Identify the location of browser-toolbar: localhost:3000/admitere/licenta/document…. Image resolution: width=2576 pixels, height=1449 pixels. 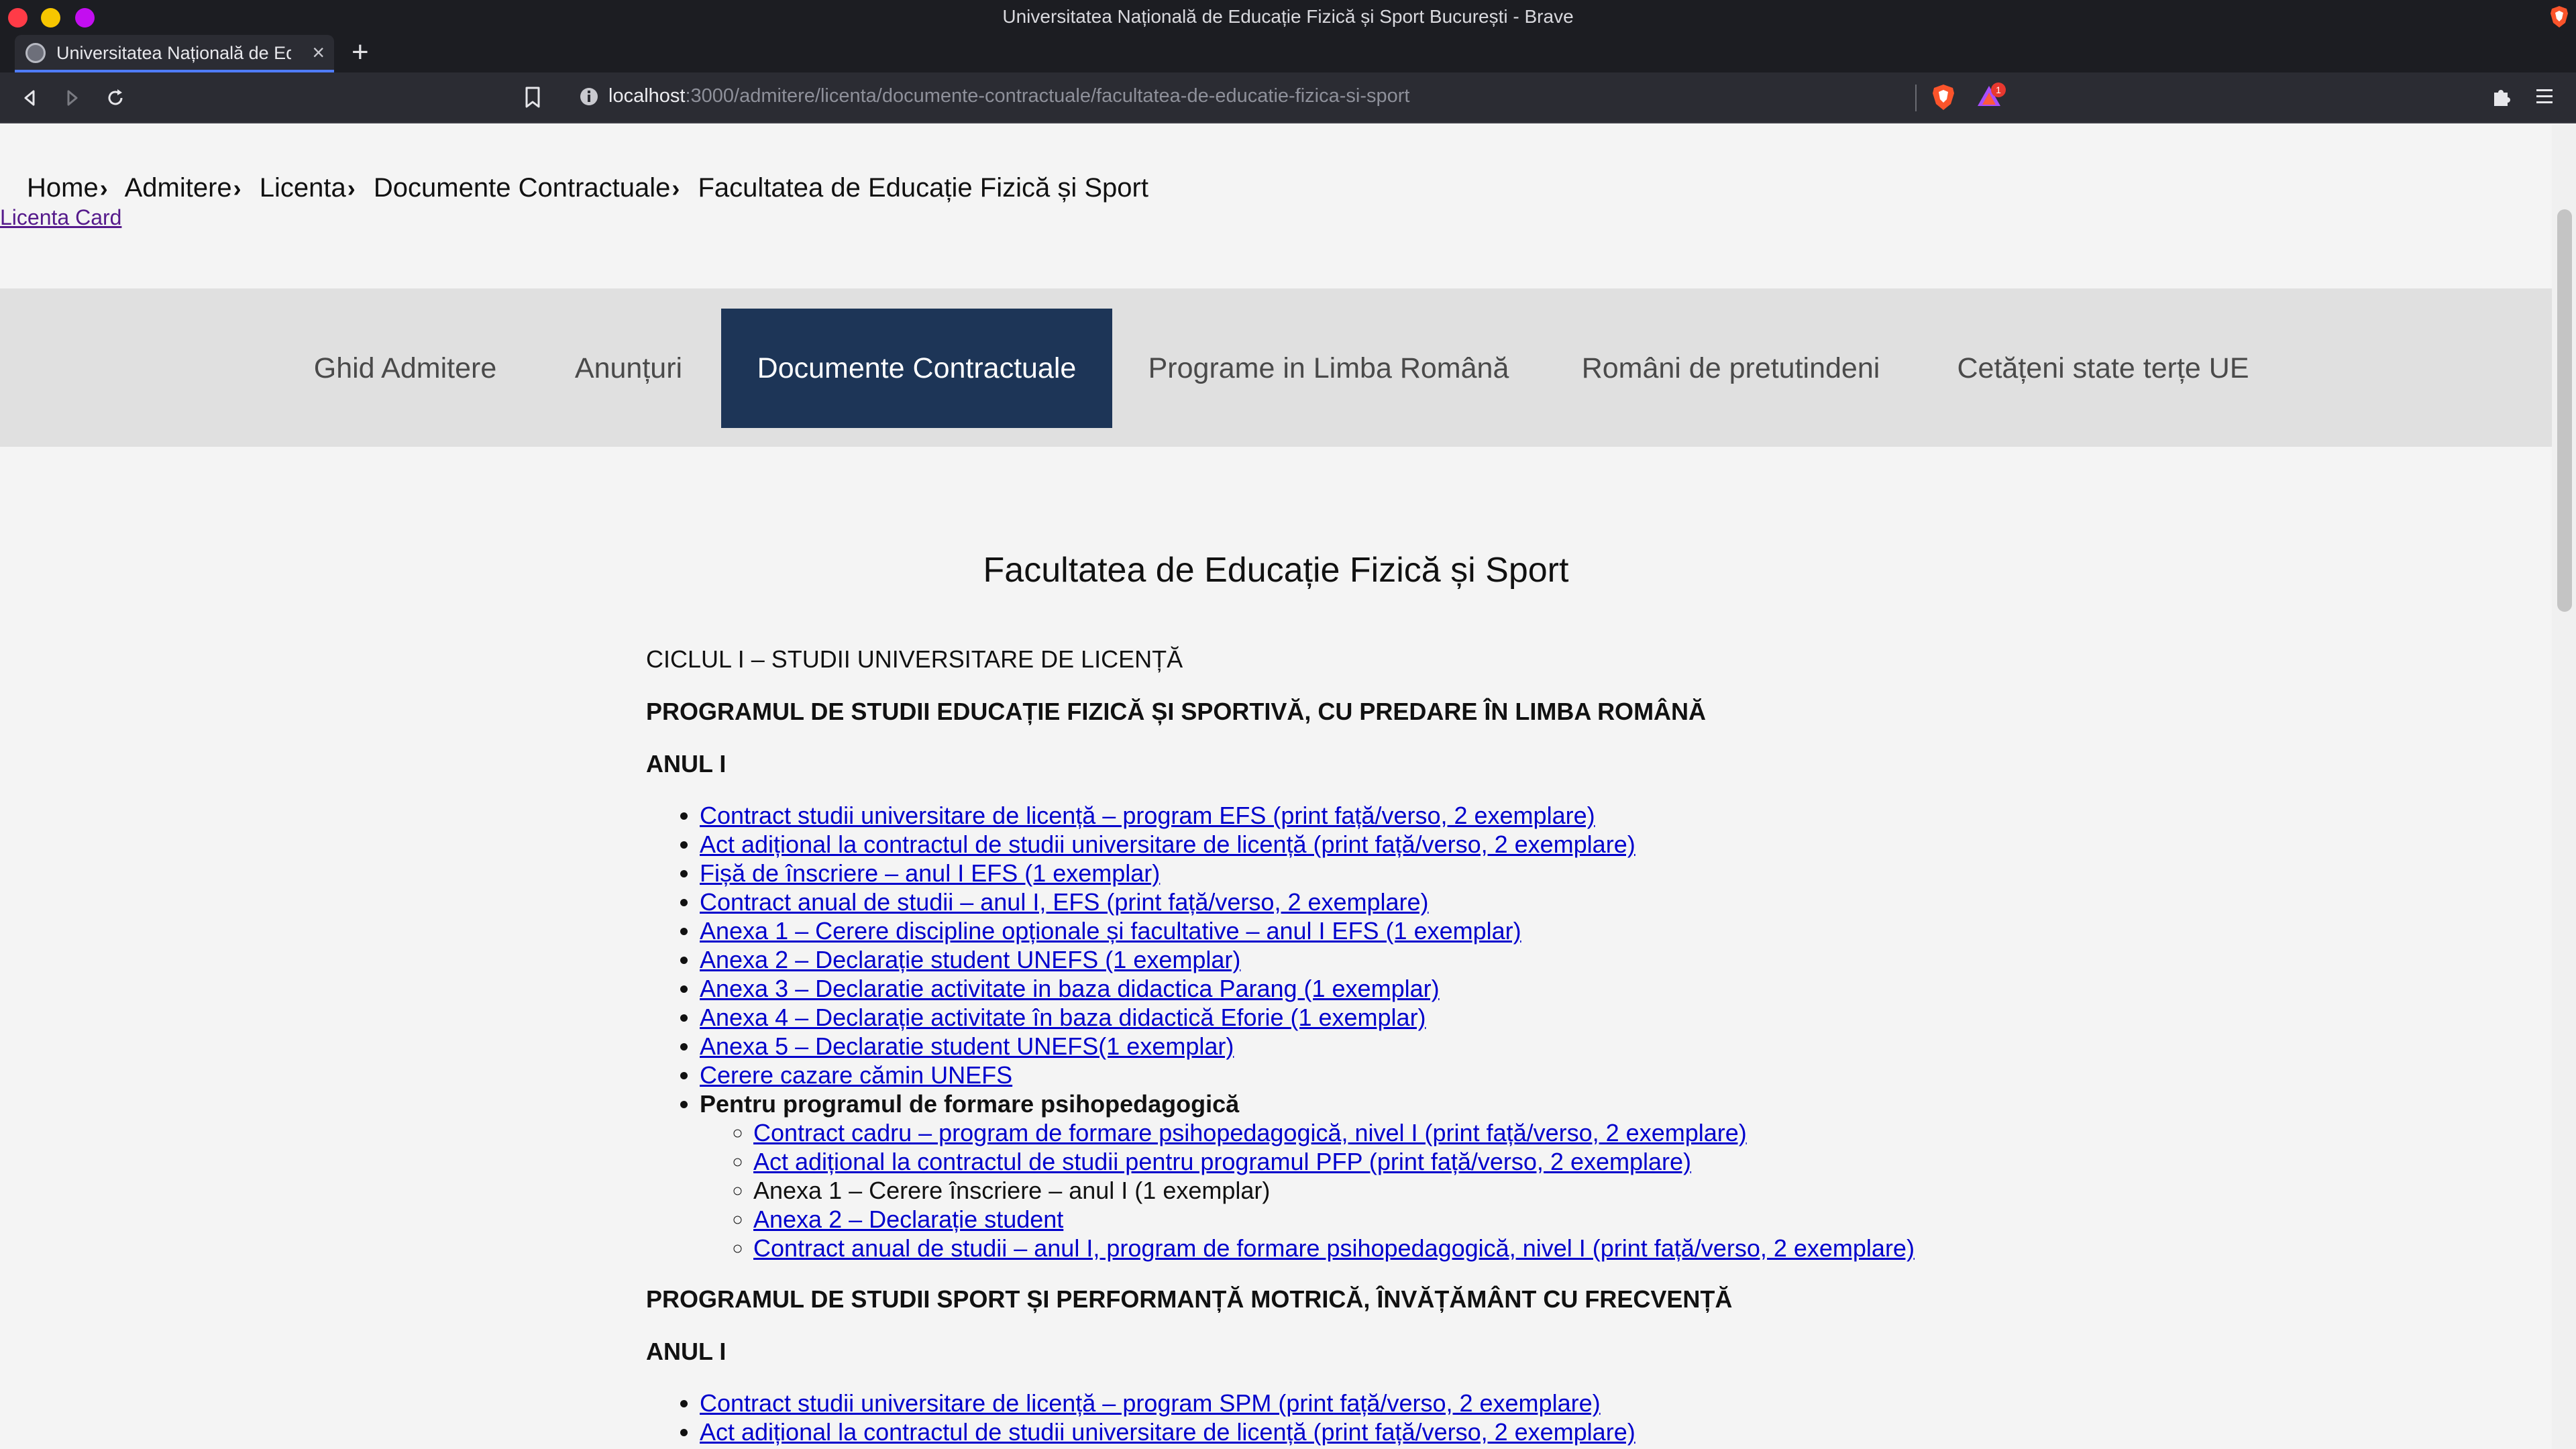
(1288, 97).